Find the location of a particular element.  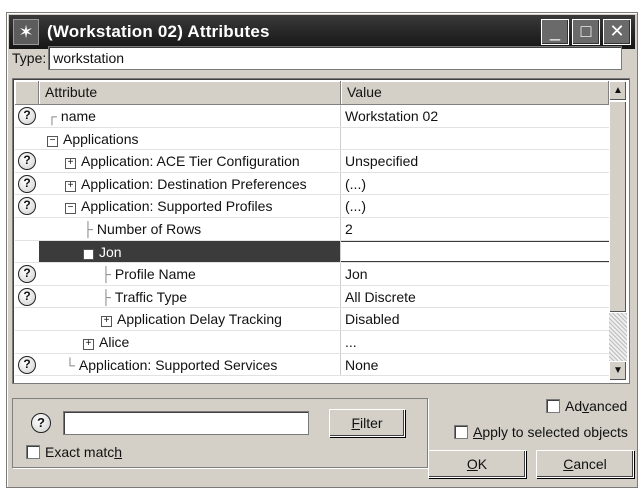

filter-help-icon: ? is located at coordinates (41, 423).